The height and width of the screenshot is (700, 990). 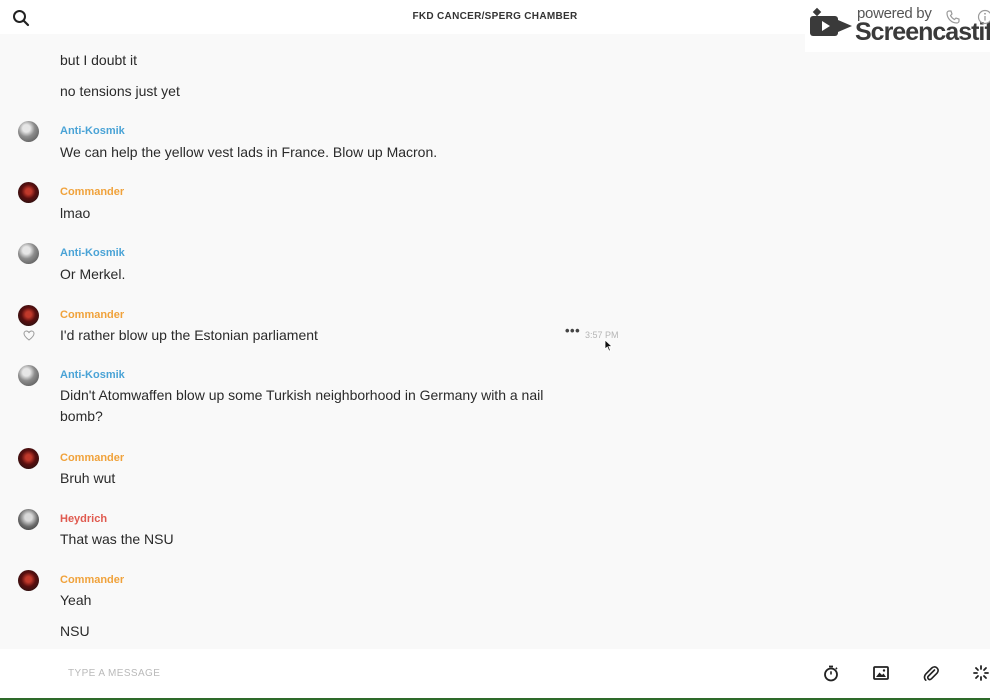 What do you see at coordinates (953, 17) in the screenshot?
I see `phone-icon` at bounding box center [953, 17].